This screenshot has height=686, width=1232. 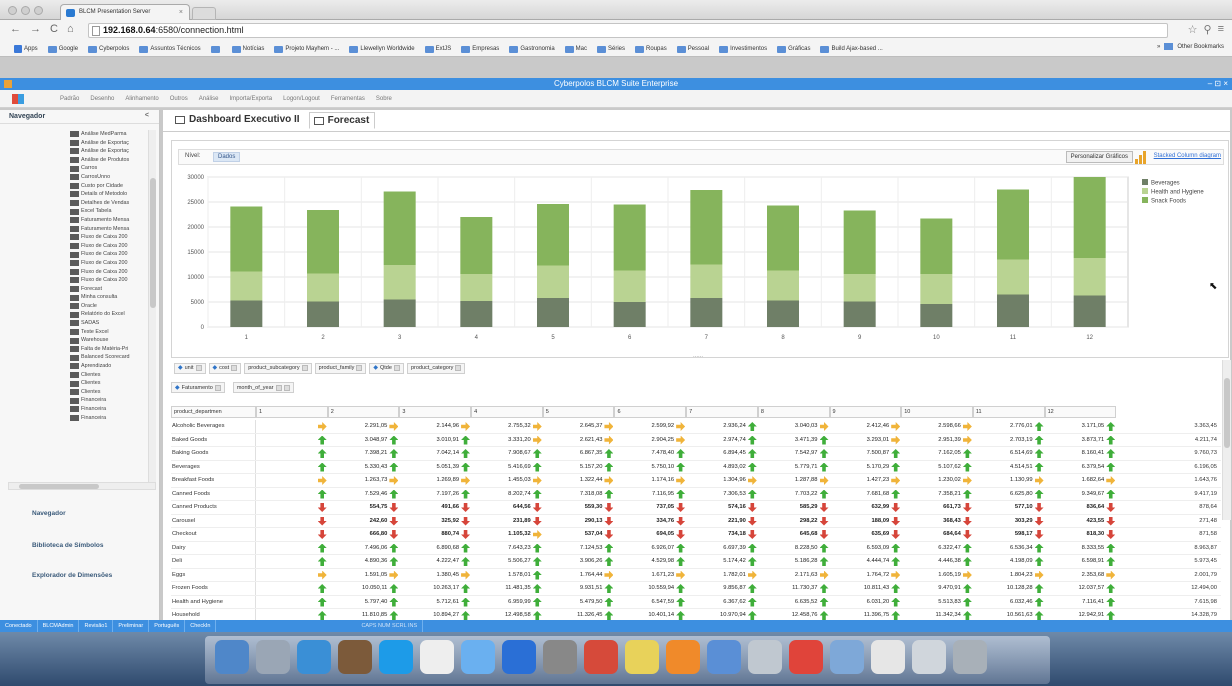 I want to click on table-cell: 10.894,27, so click(x=435, y=614).